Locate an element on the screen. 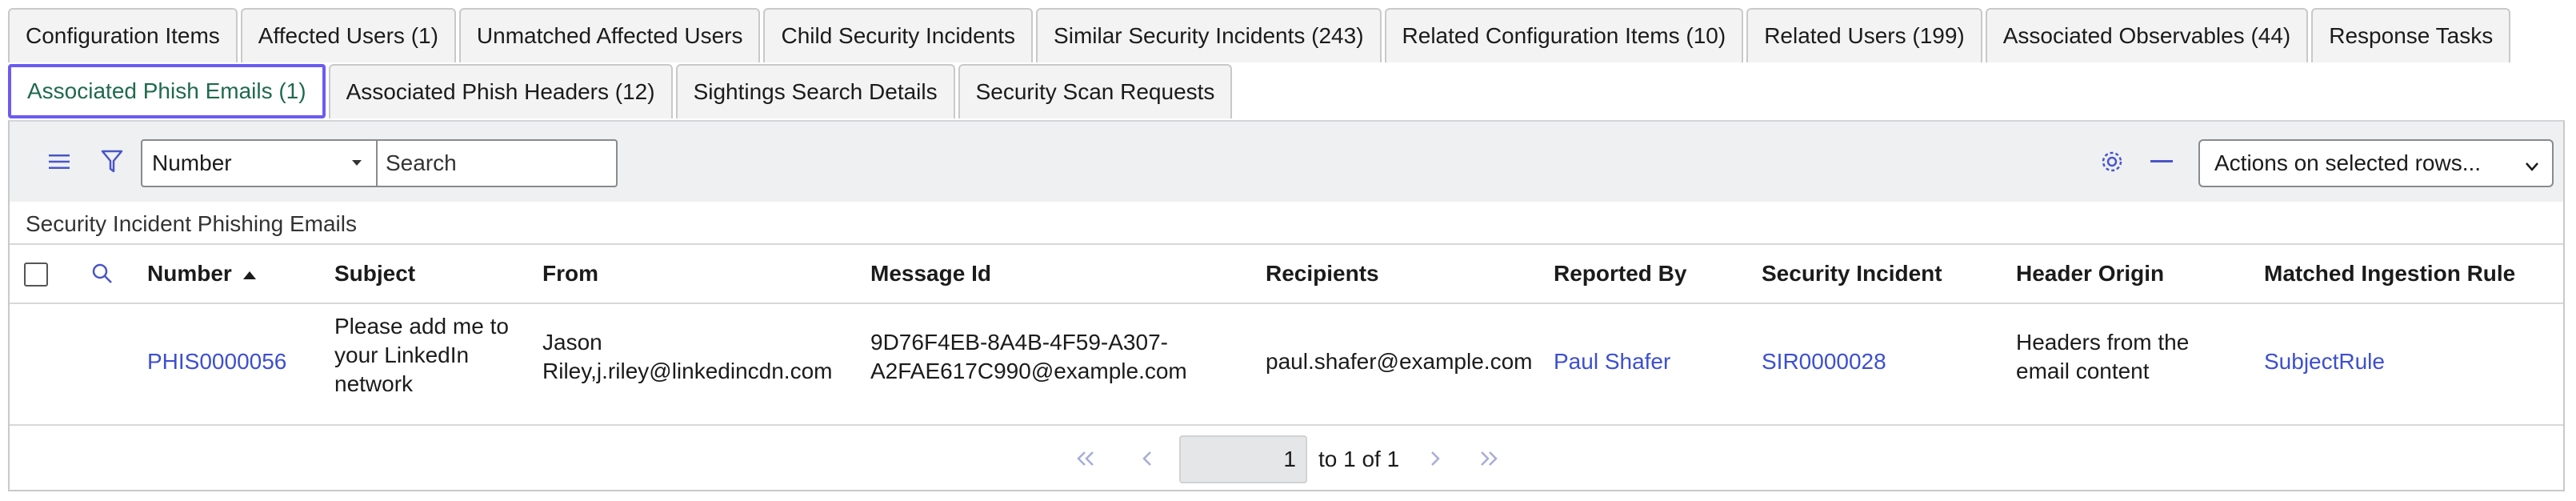 The width and height of the screenshot is (2576, 501). column-header-from: From is located at coordinates (570, 274).